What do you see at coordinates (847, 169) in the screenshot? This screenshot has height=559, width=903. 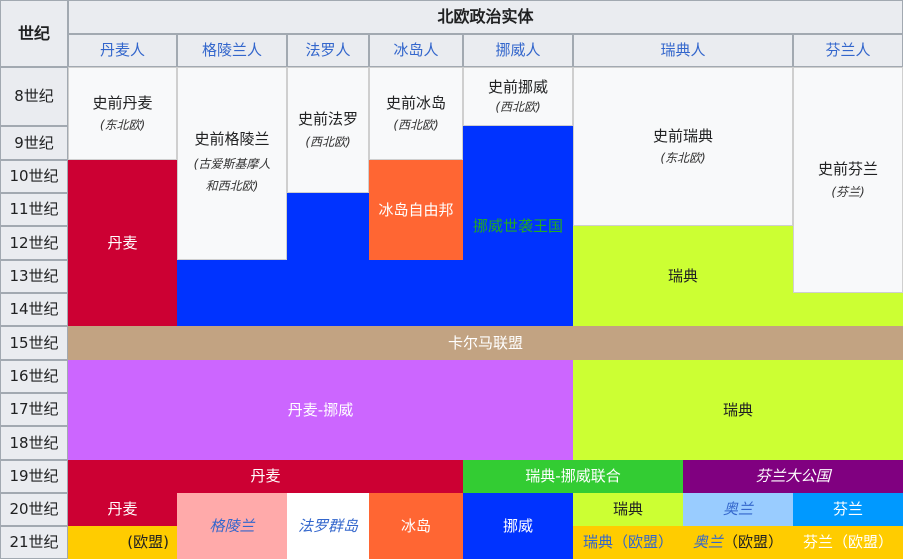 I see `prehistoric-name: 史前芬兰` at bounding box center [847, 169].